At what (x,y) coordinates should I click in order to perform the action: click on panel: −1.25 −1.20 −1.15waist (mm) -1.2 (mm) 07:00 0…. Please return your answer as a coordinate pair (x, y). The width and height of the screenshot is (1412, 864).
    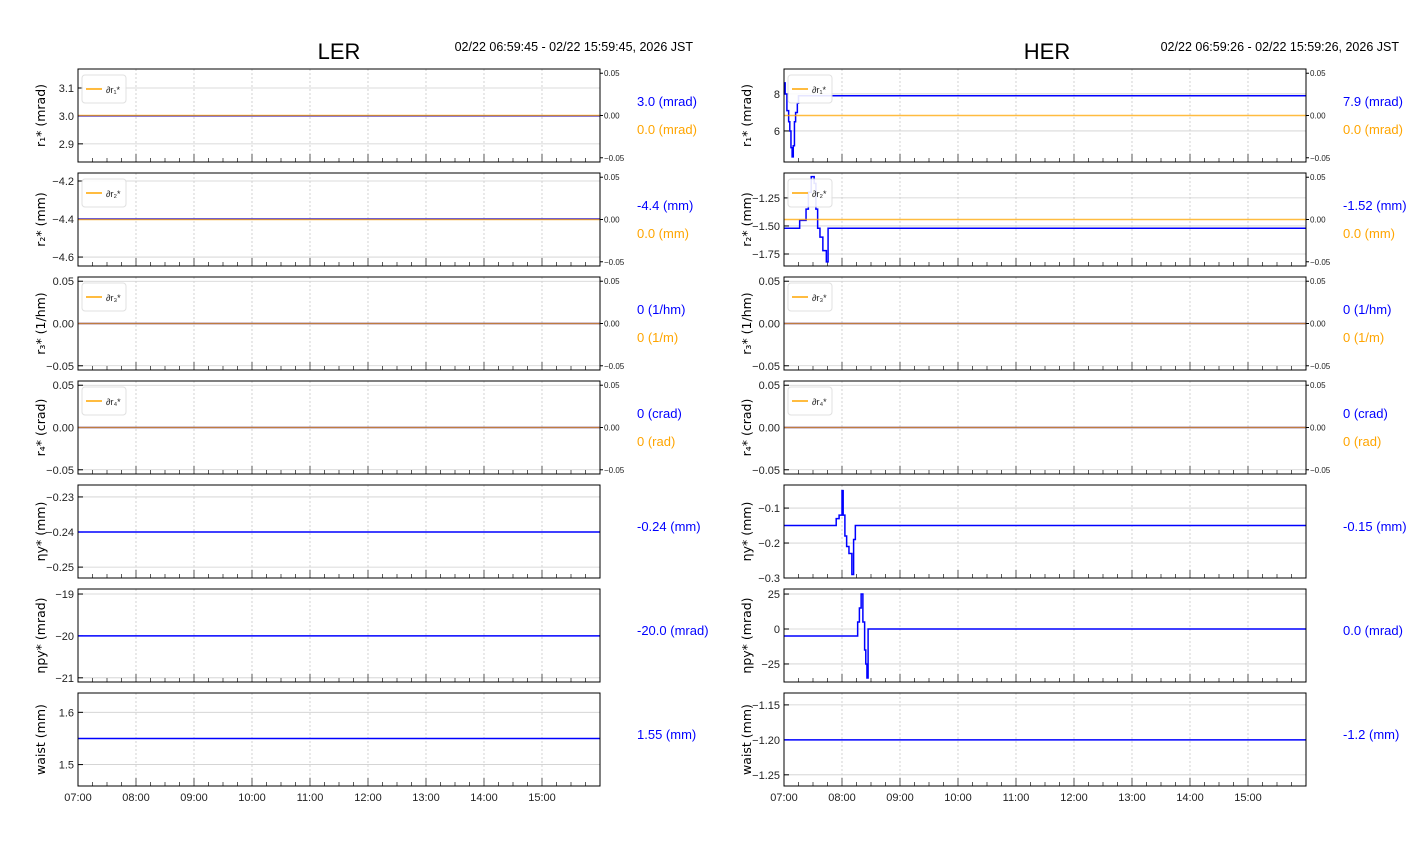
    Looking at the image, I should click on (1069, 748).